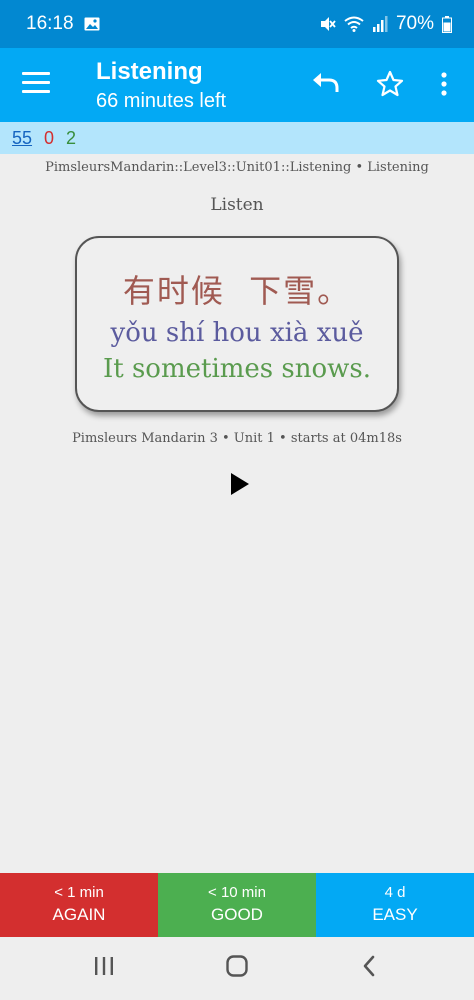 The image size is (474, 1000). Describe the element at coordinates (237, 333) in the screenshot. I see `pinyin-text: yǒu shí hou xià xuě` at that location.